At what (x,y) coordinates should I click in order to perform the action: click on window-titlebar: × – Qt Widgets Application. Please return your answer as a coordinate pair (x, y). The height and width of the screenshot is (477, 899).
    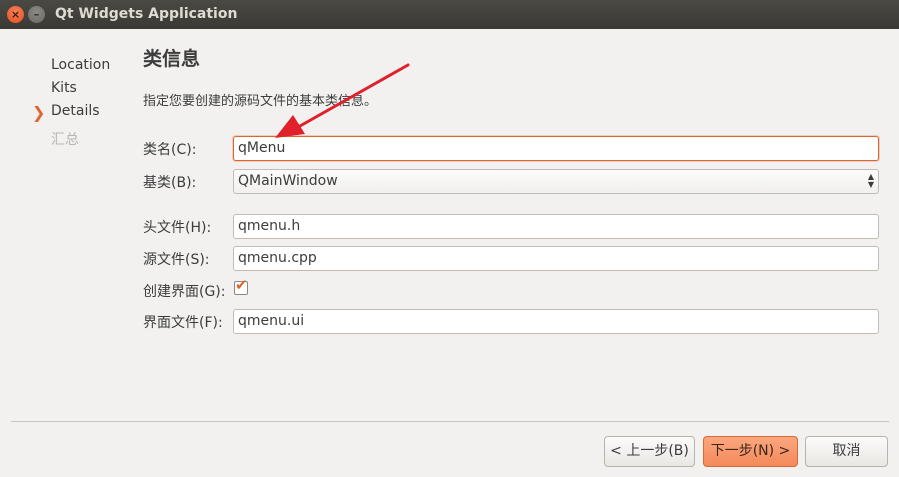
    Looking at the image, I should click on (449, 14).